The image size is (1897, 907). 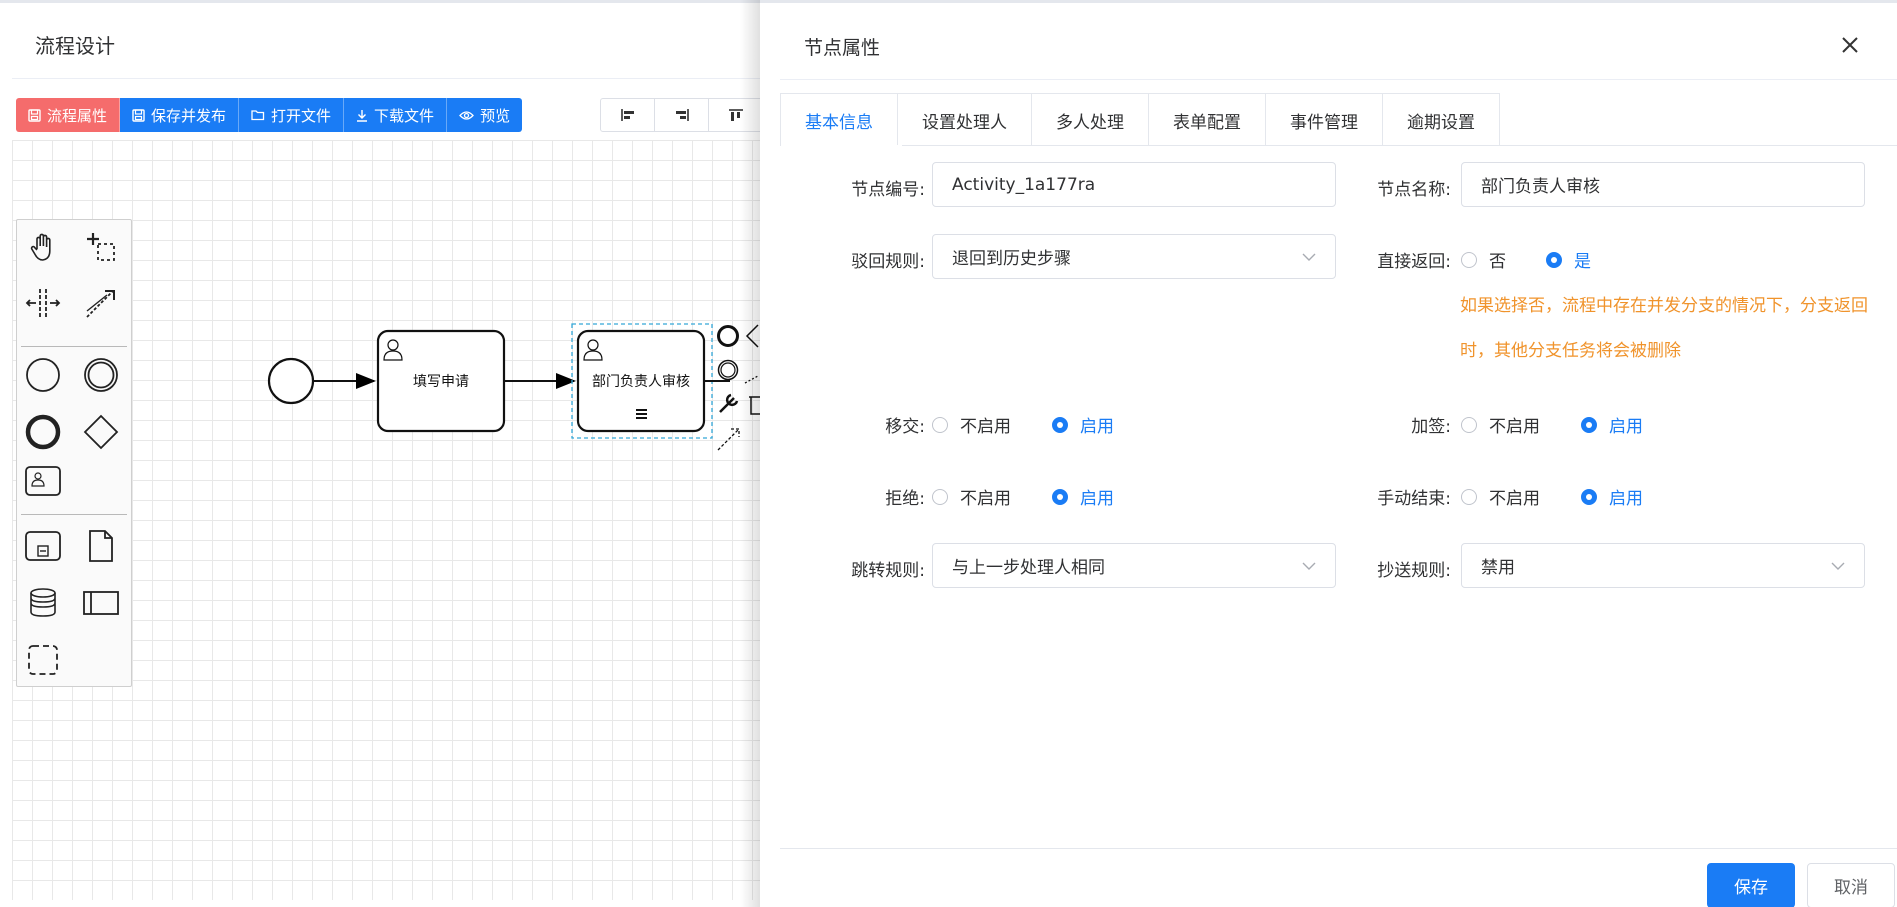 I want to click on node-id-field: Activity_1a177ra, so click(x=1134, y=184).